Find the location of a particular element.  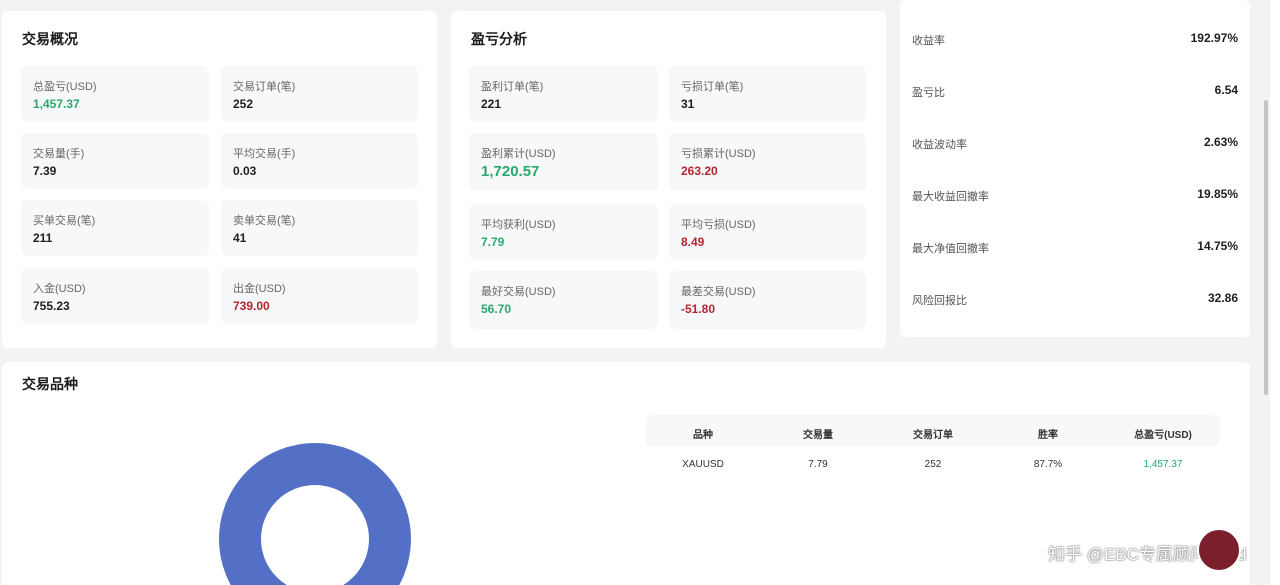

ratio-value: 14.75% is located at coordinates (1217, 246).